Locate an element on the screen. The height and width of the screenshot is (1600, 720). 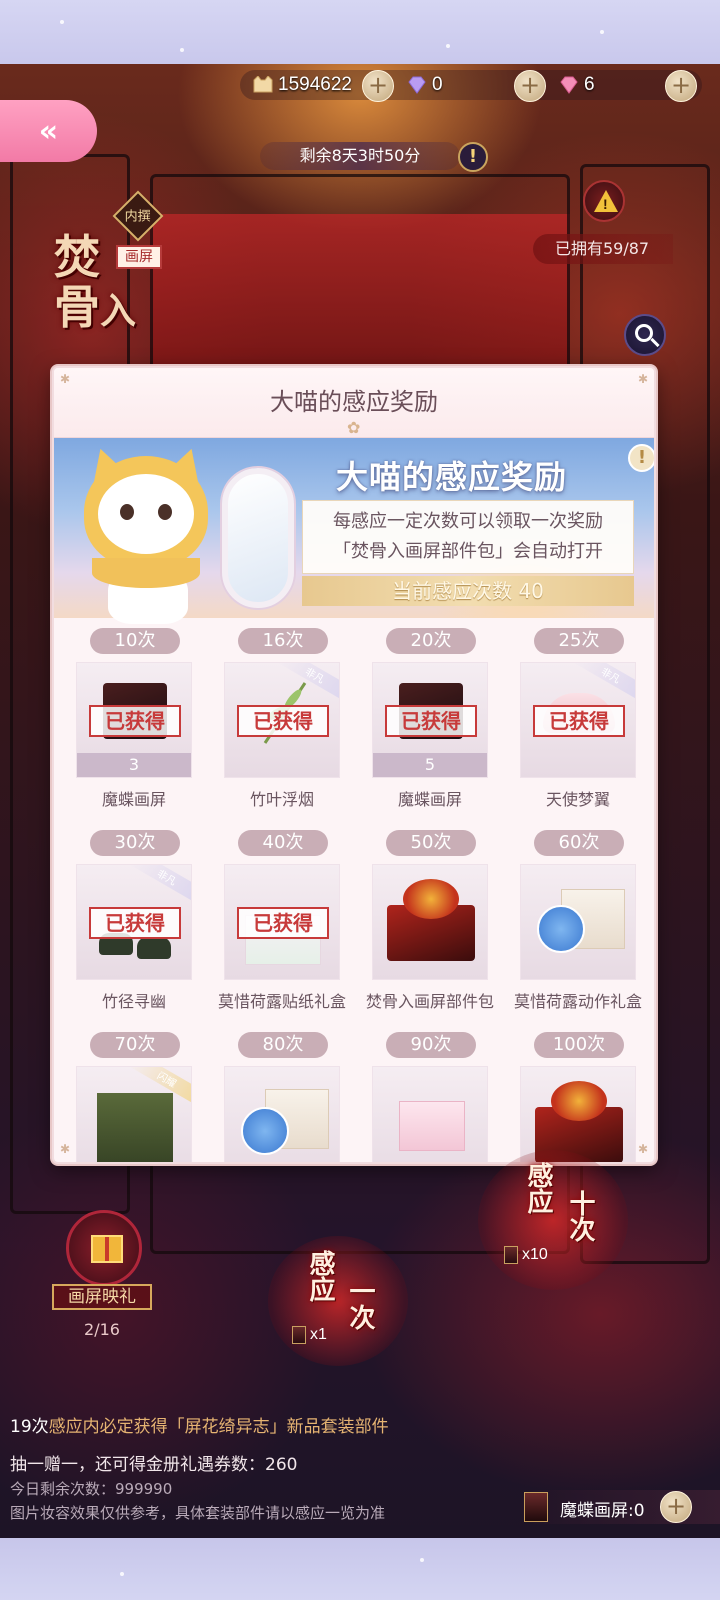
gift-button is located at coordinates (104, 1248).